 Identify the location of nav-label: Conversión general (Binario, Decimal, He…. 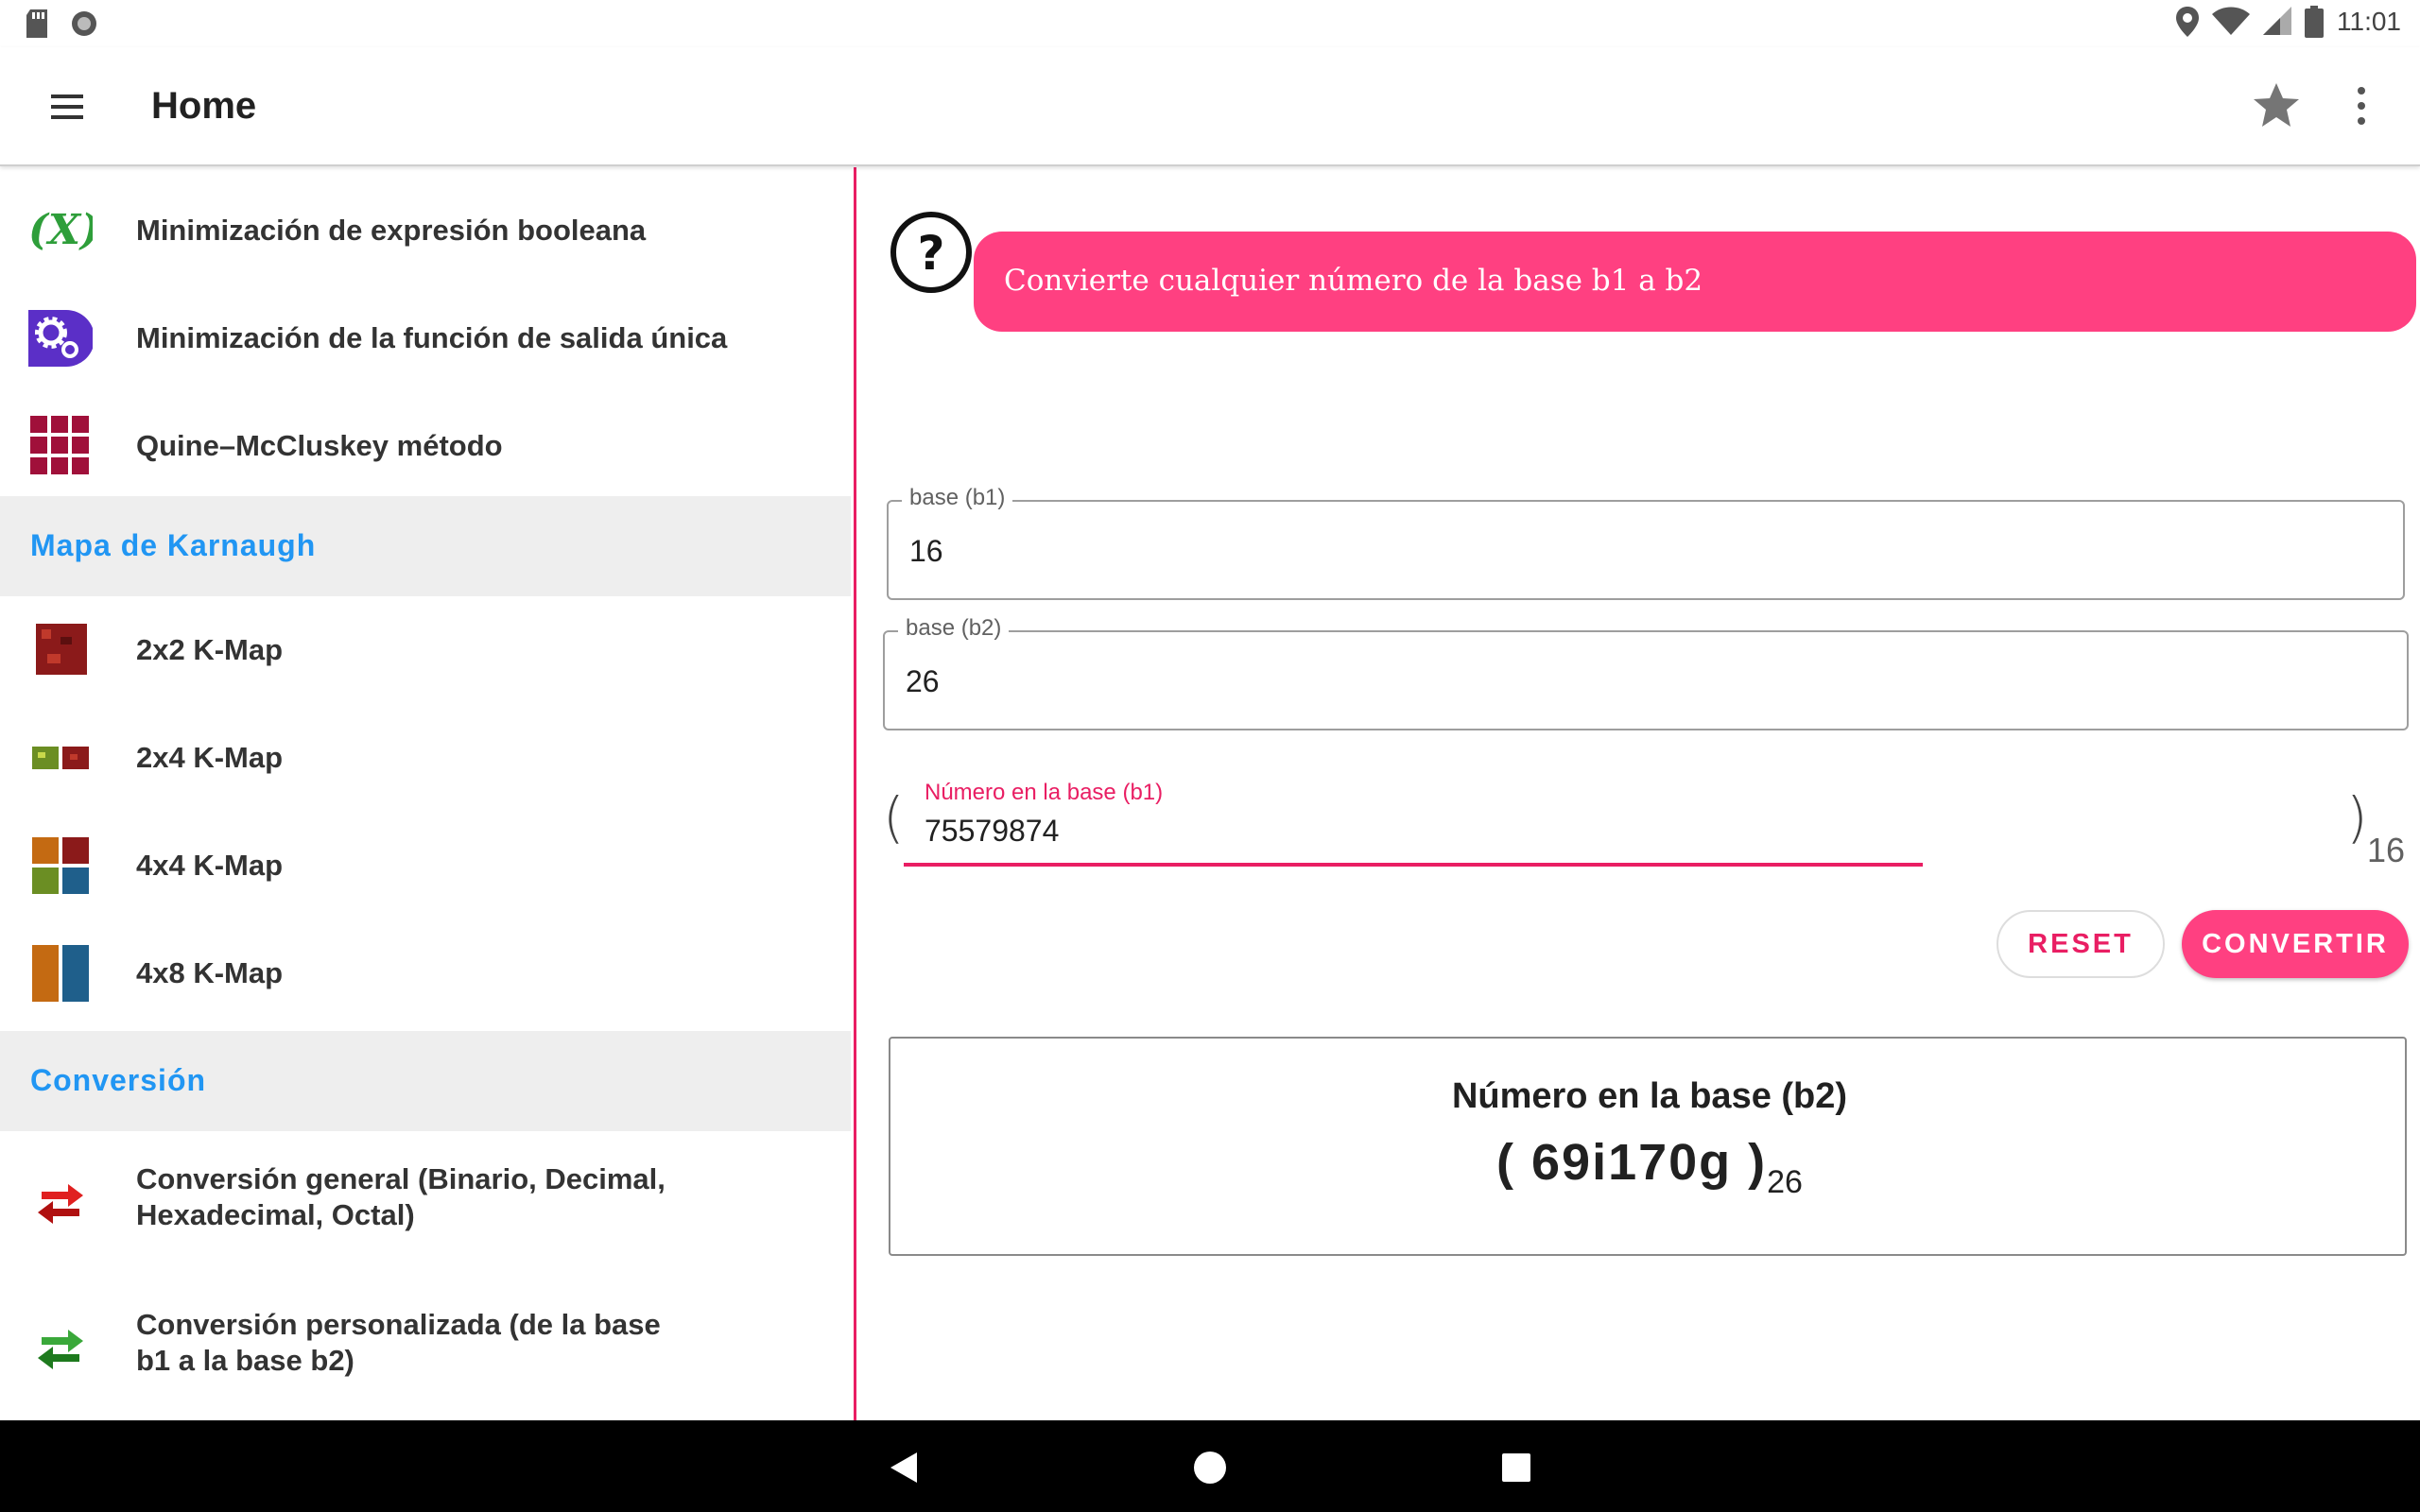
(401, 1197).